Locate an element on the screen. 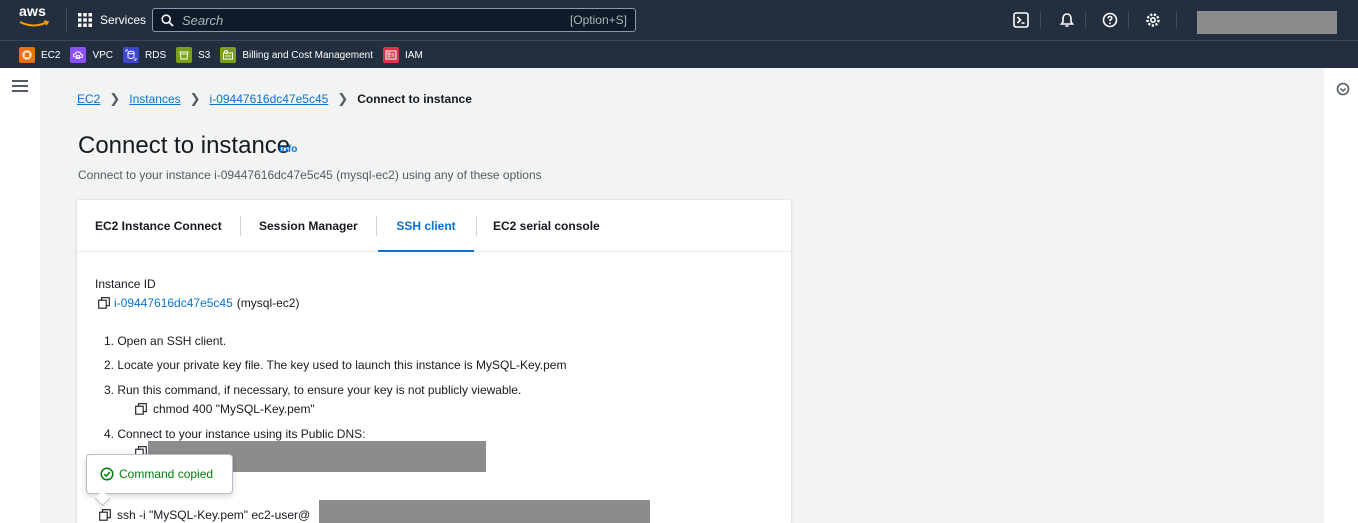  ec2-icon is located at coordinates (27, 55).